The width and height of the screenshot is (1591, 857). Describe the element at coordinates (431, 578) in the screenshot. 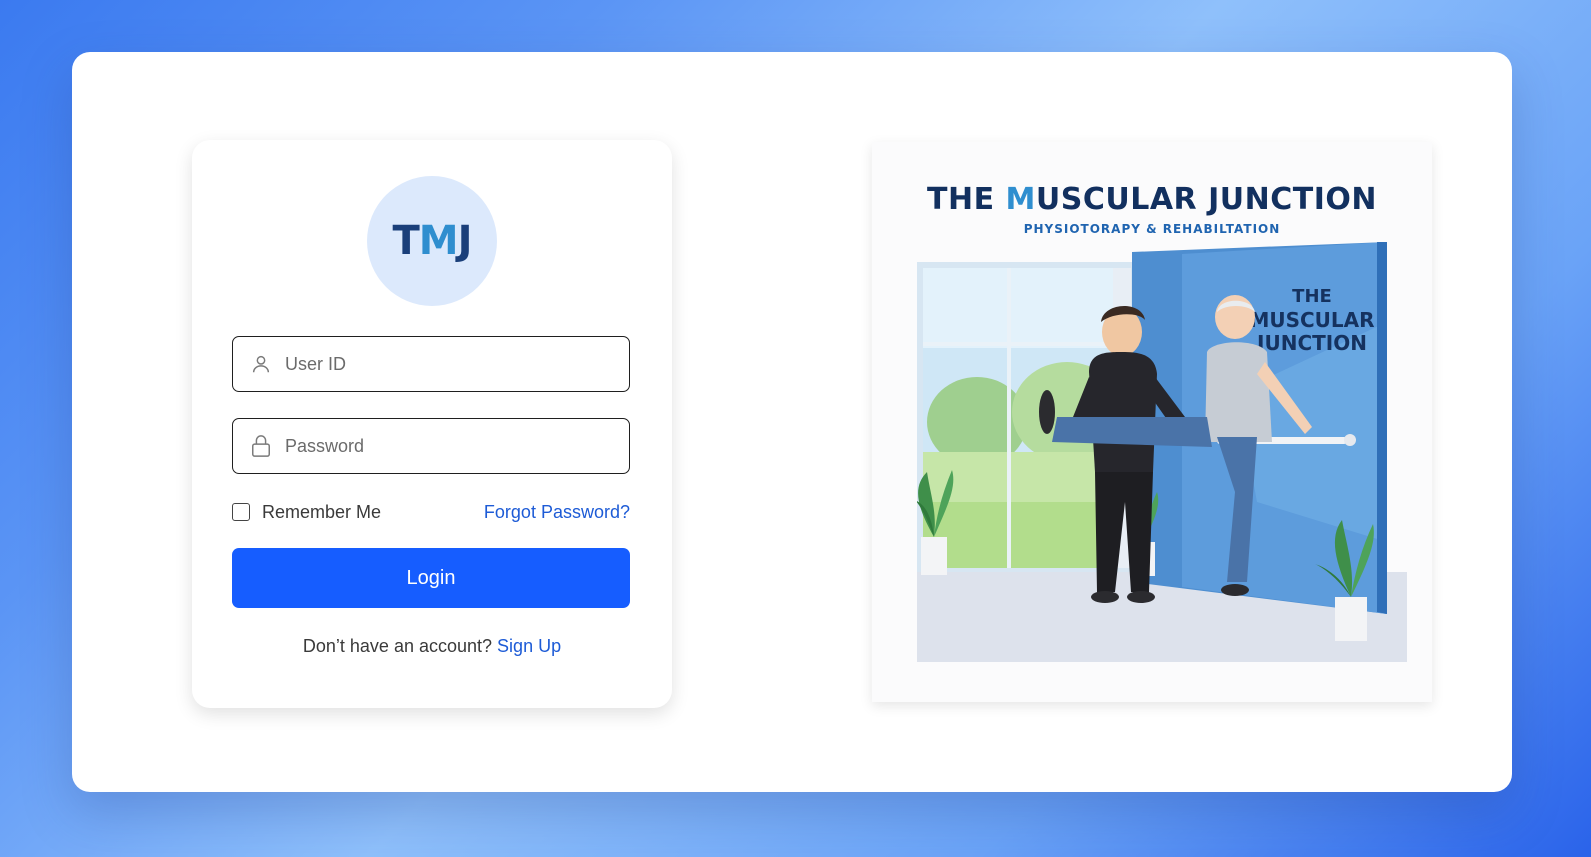

I see `login-button: Login` at that location.